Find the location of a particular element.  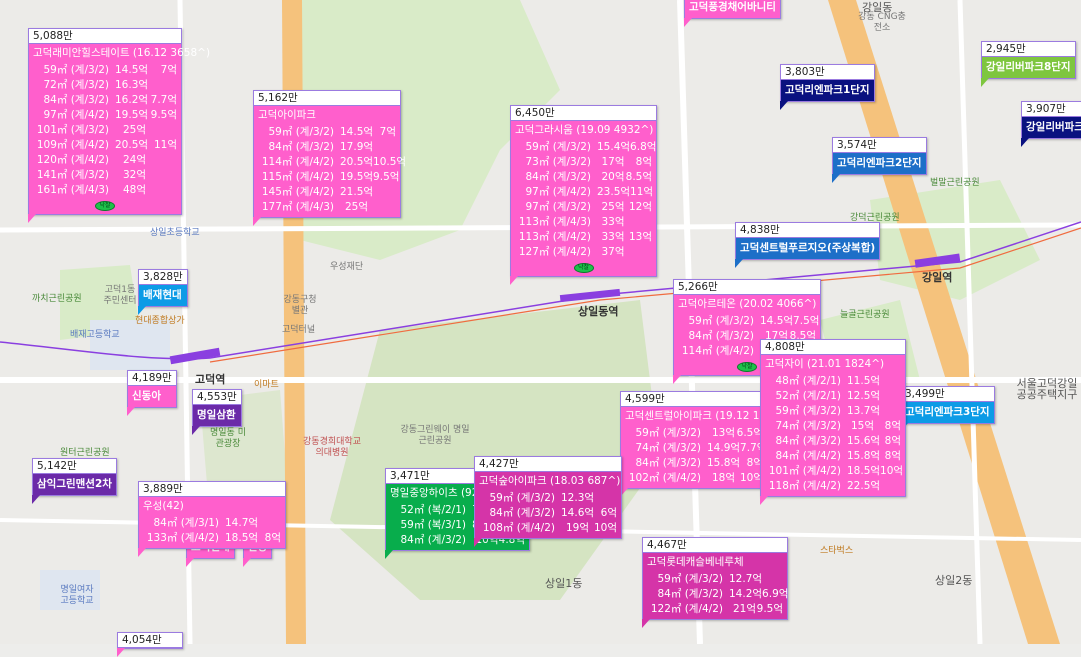

jeonse-price: 6.5억 is located at coordinates (749, 433).